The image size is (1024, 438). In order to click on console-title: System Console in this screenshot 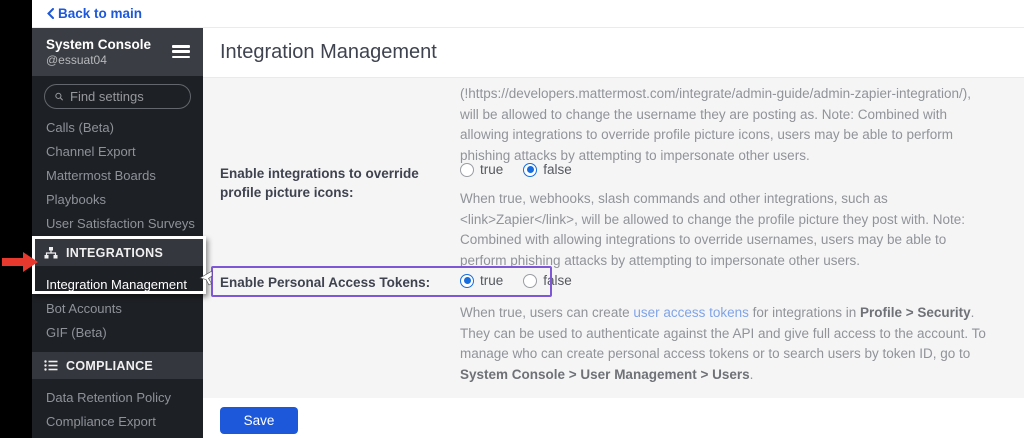, I will do `click(99, 44)`.